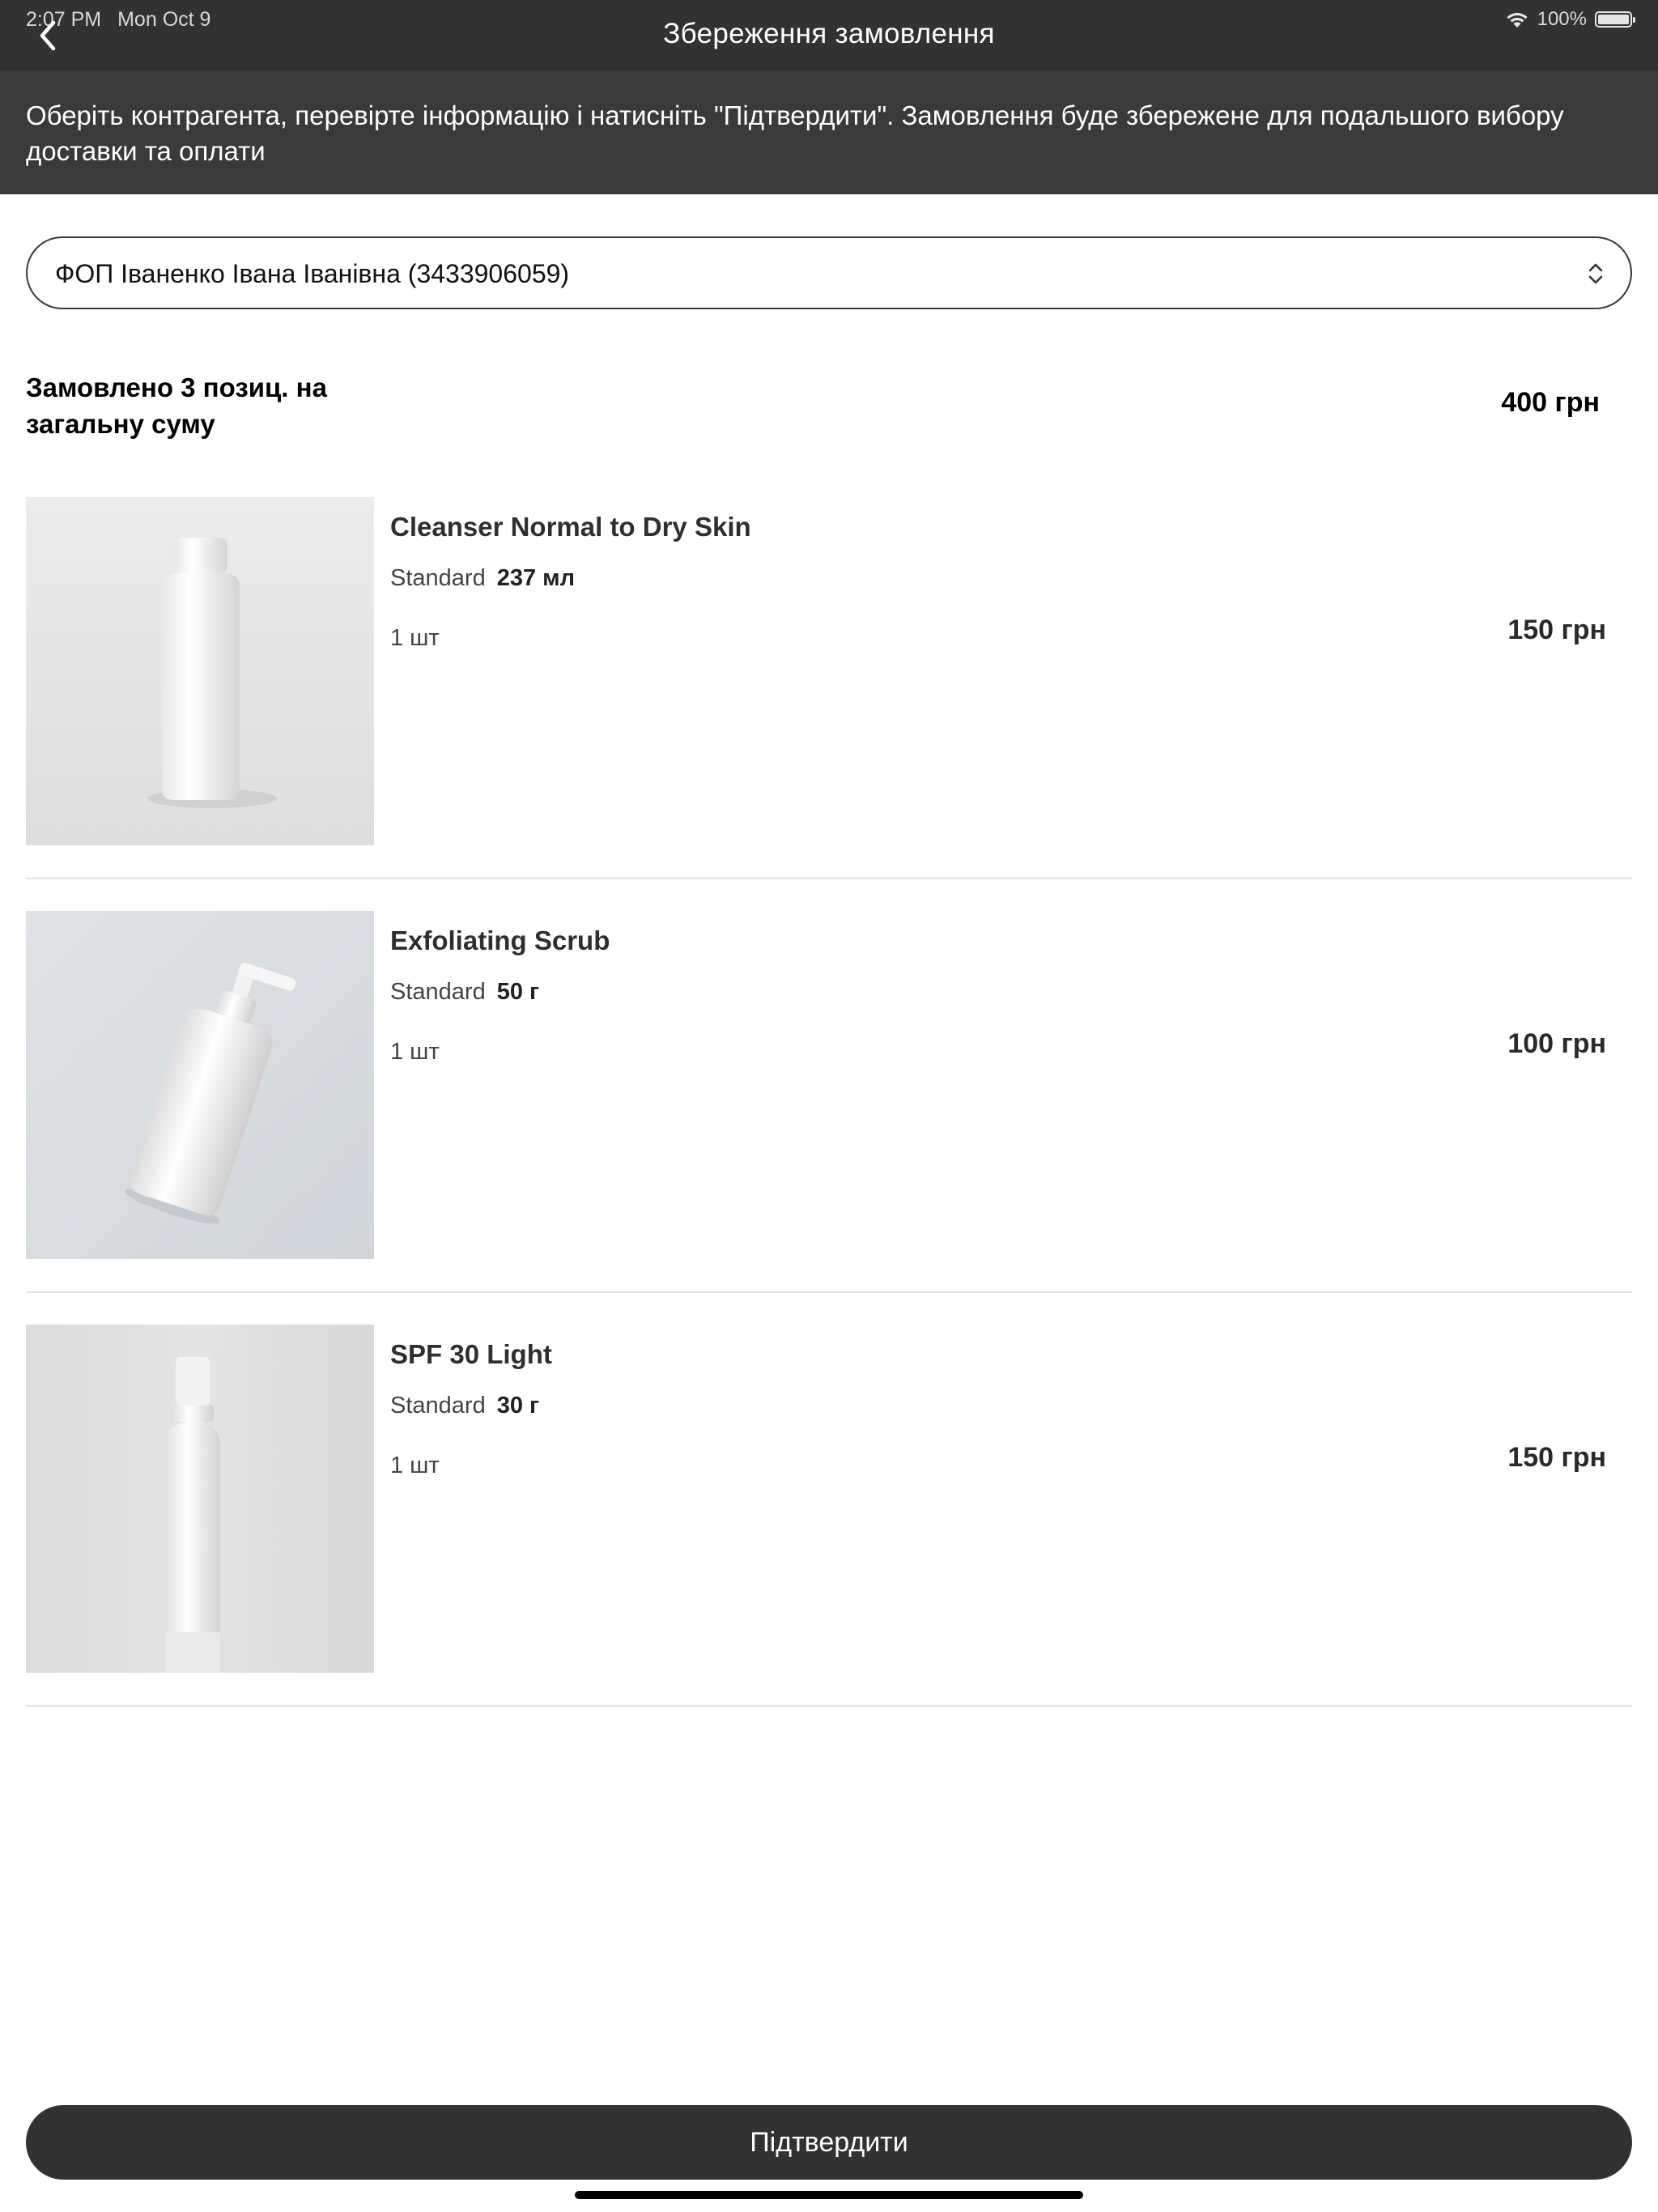 This screenshot has width=1658, height=2212. I want to click on counterparty-select: ФОП Іваненко Івана Іванівна (3433906059), so click(829, 272).